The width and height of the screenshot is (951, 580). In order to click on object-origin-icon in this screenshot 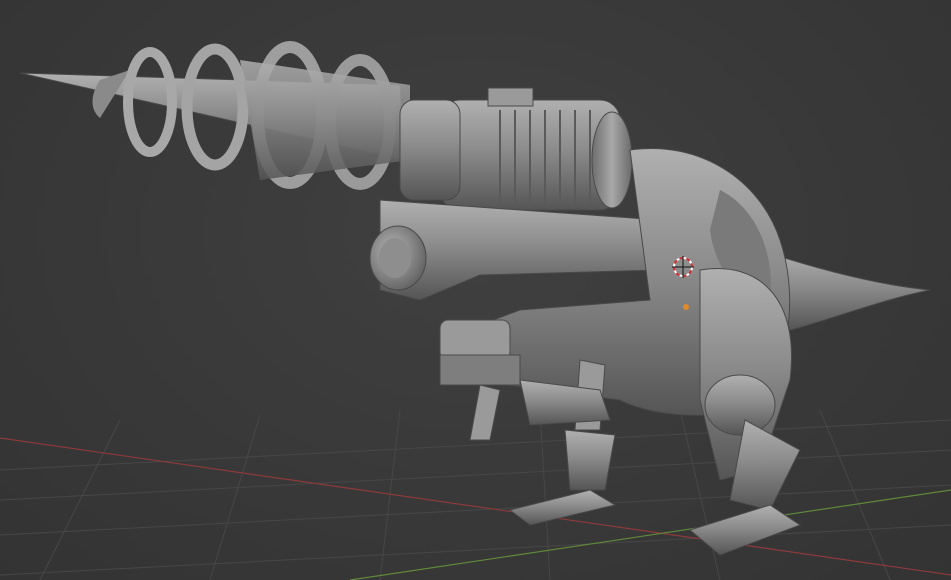, I will do `click(686, 307)`.